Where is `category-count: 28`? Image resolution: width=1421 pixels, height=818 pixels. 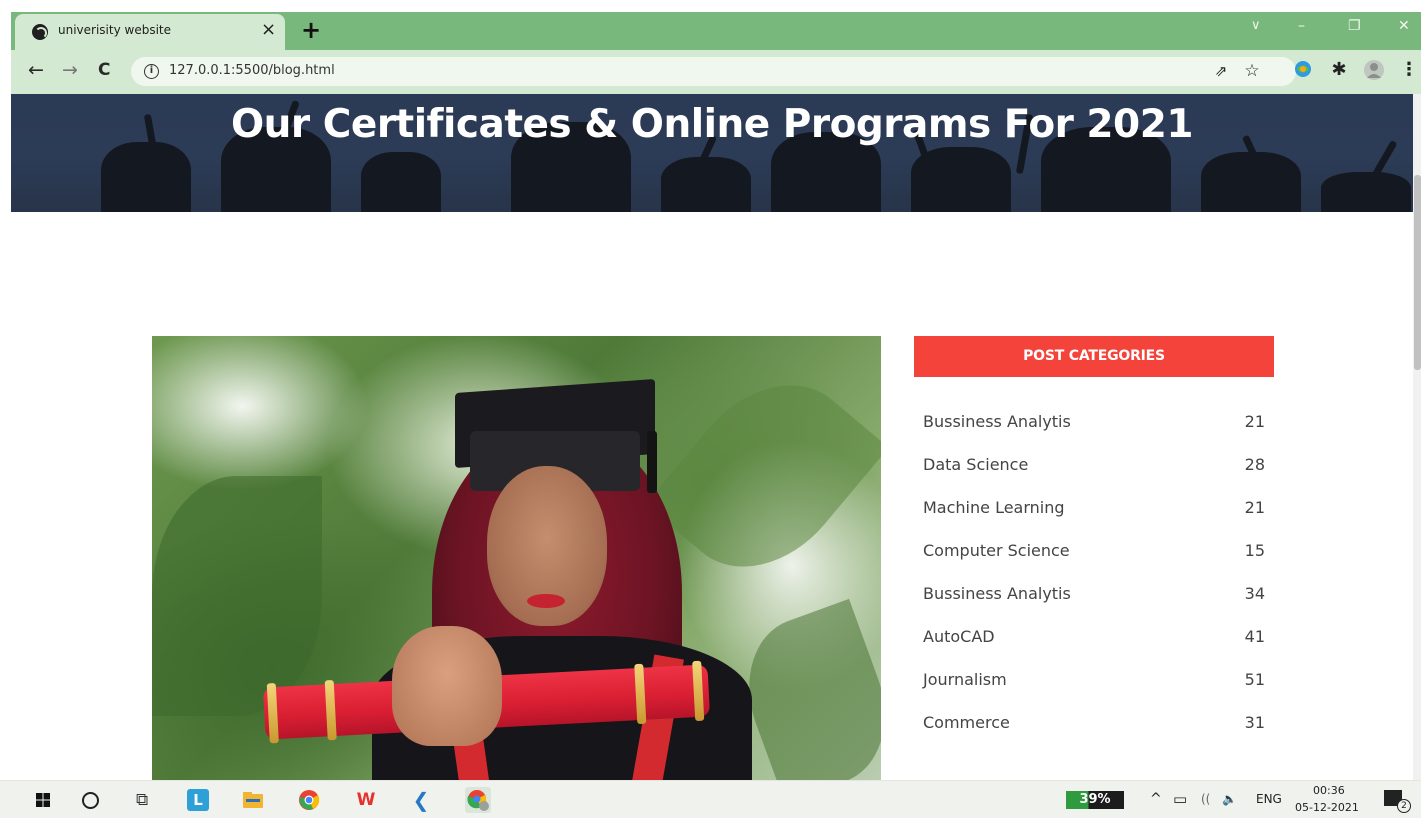 category-count: 28 is located at coordinates (1254, 464).